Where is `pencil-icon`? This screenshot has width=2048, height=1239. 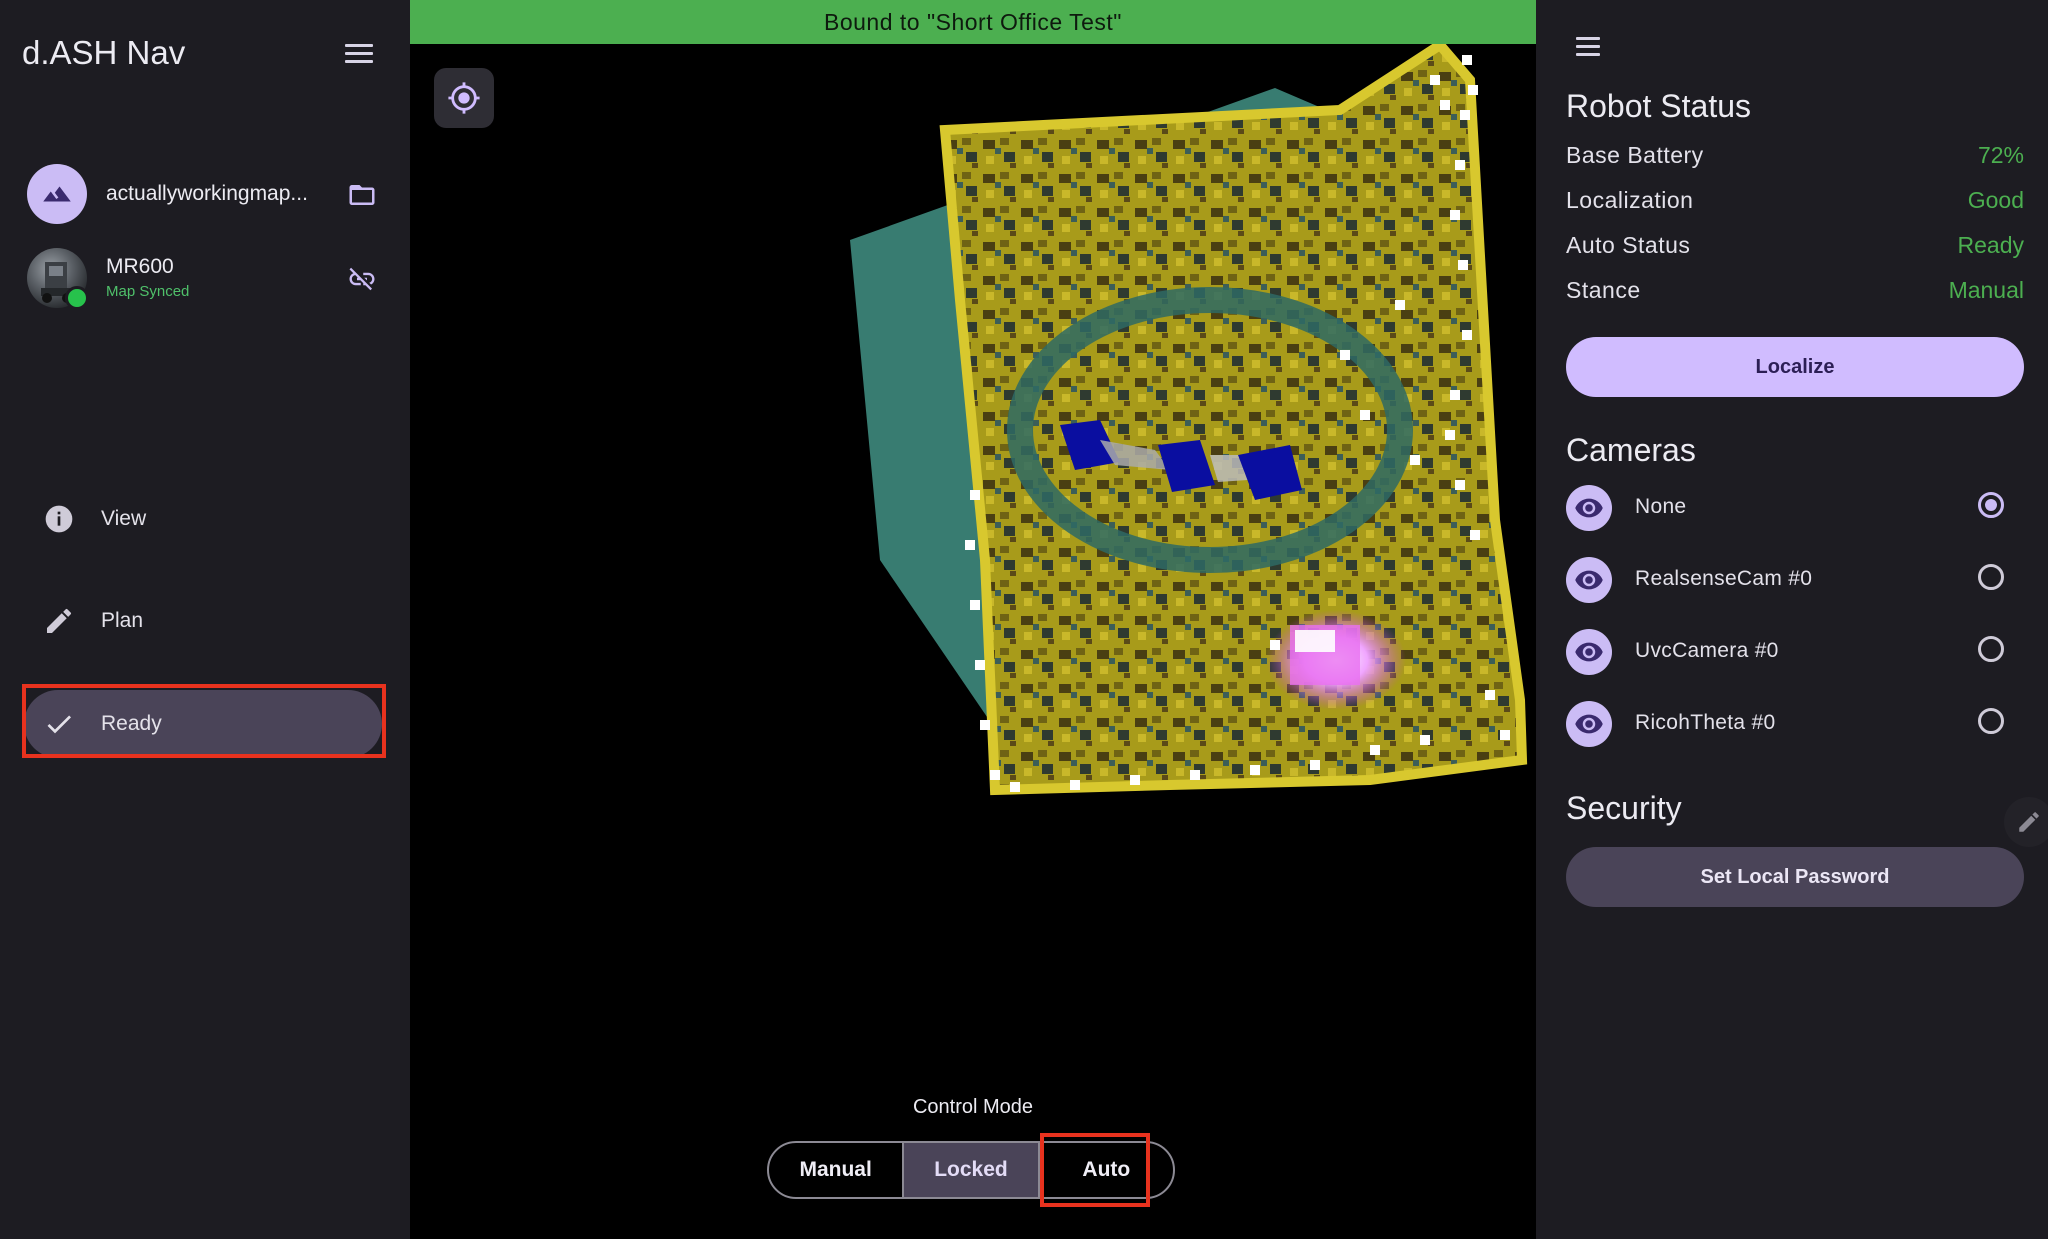 pencil-icon is located at coordinates (59, 621).